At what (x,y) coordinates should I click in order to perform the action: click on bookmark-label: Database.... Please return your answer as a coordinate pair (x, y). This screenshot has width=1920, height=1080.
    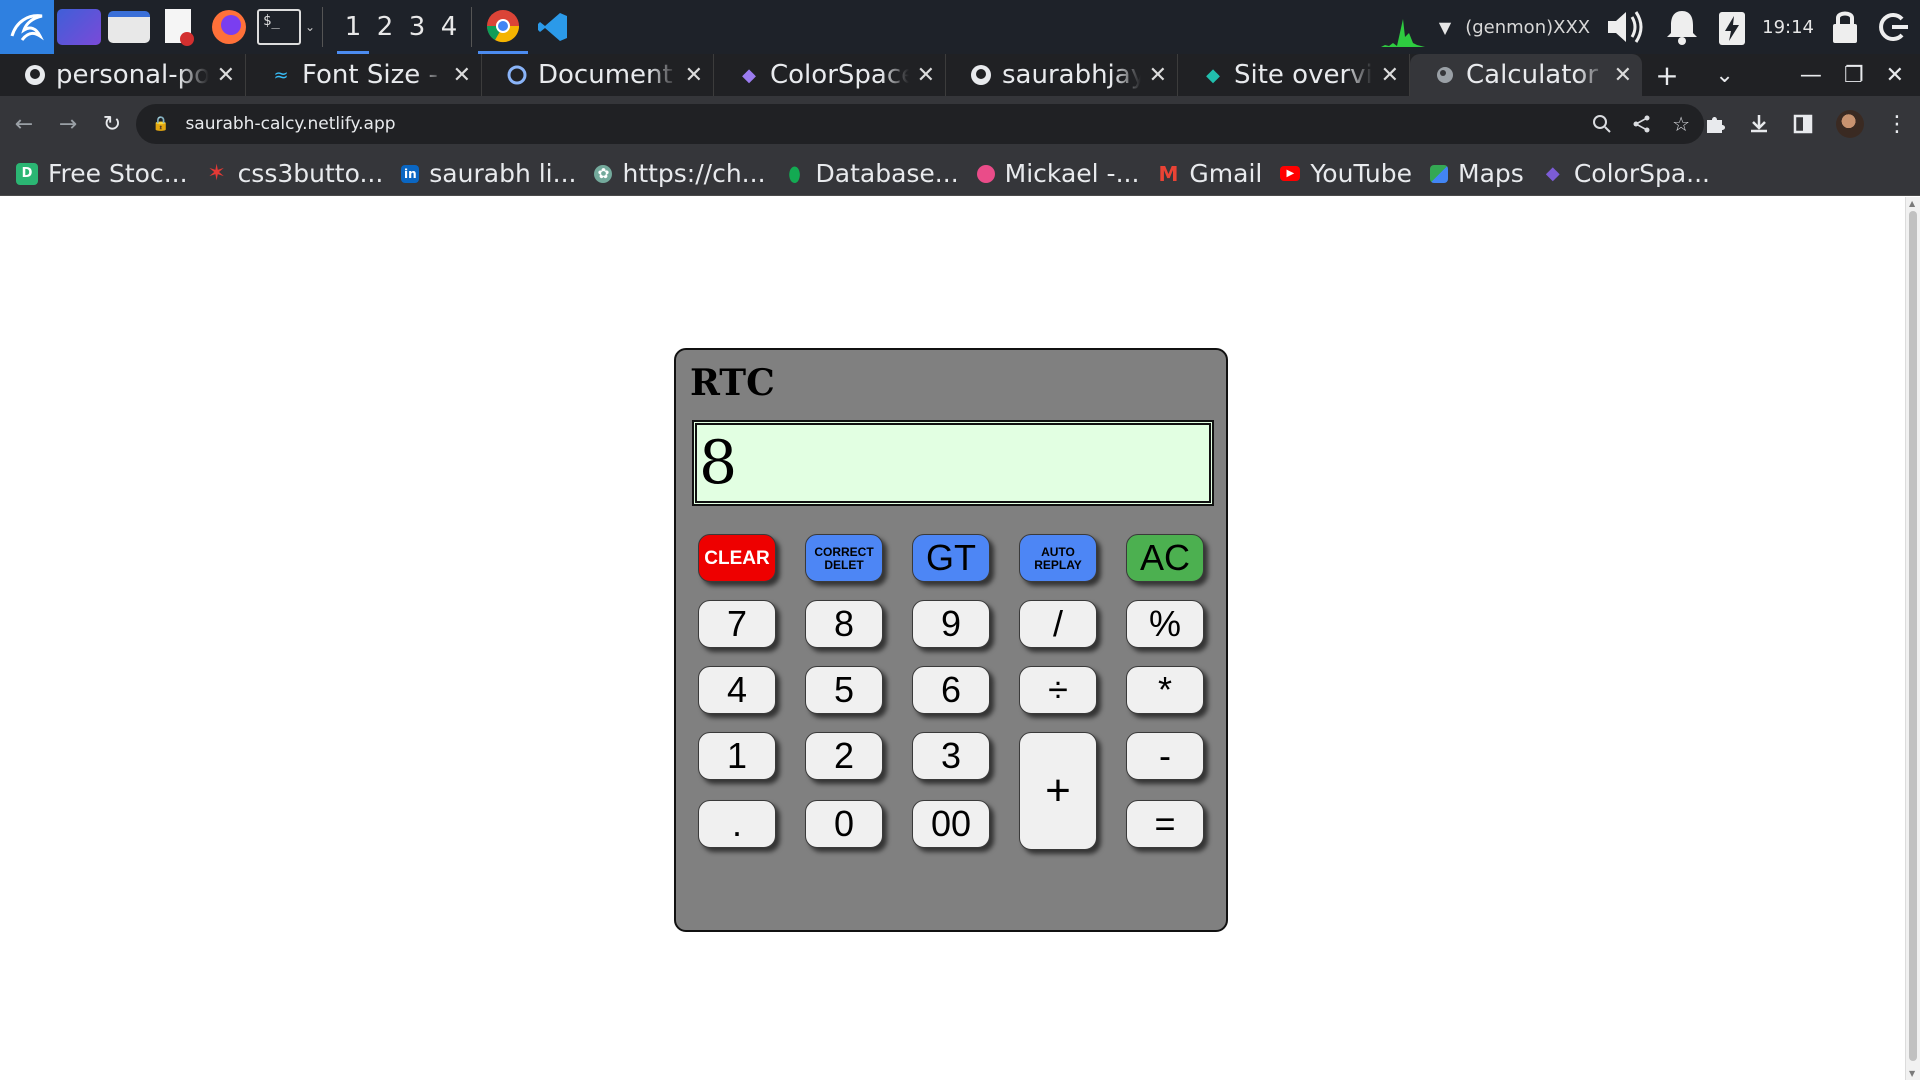
    Looking at the image, I should click on (887, 173).